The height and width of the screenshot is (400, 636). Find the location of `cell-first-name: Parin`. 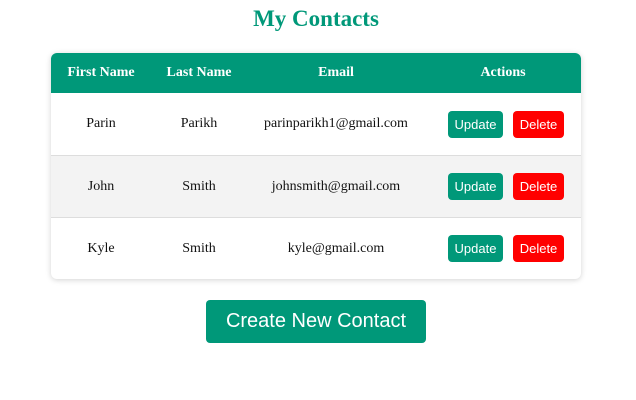

cell-first-name: Parin is located at coordinates (101, 123).